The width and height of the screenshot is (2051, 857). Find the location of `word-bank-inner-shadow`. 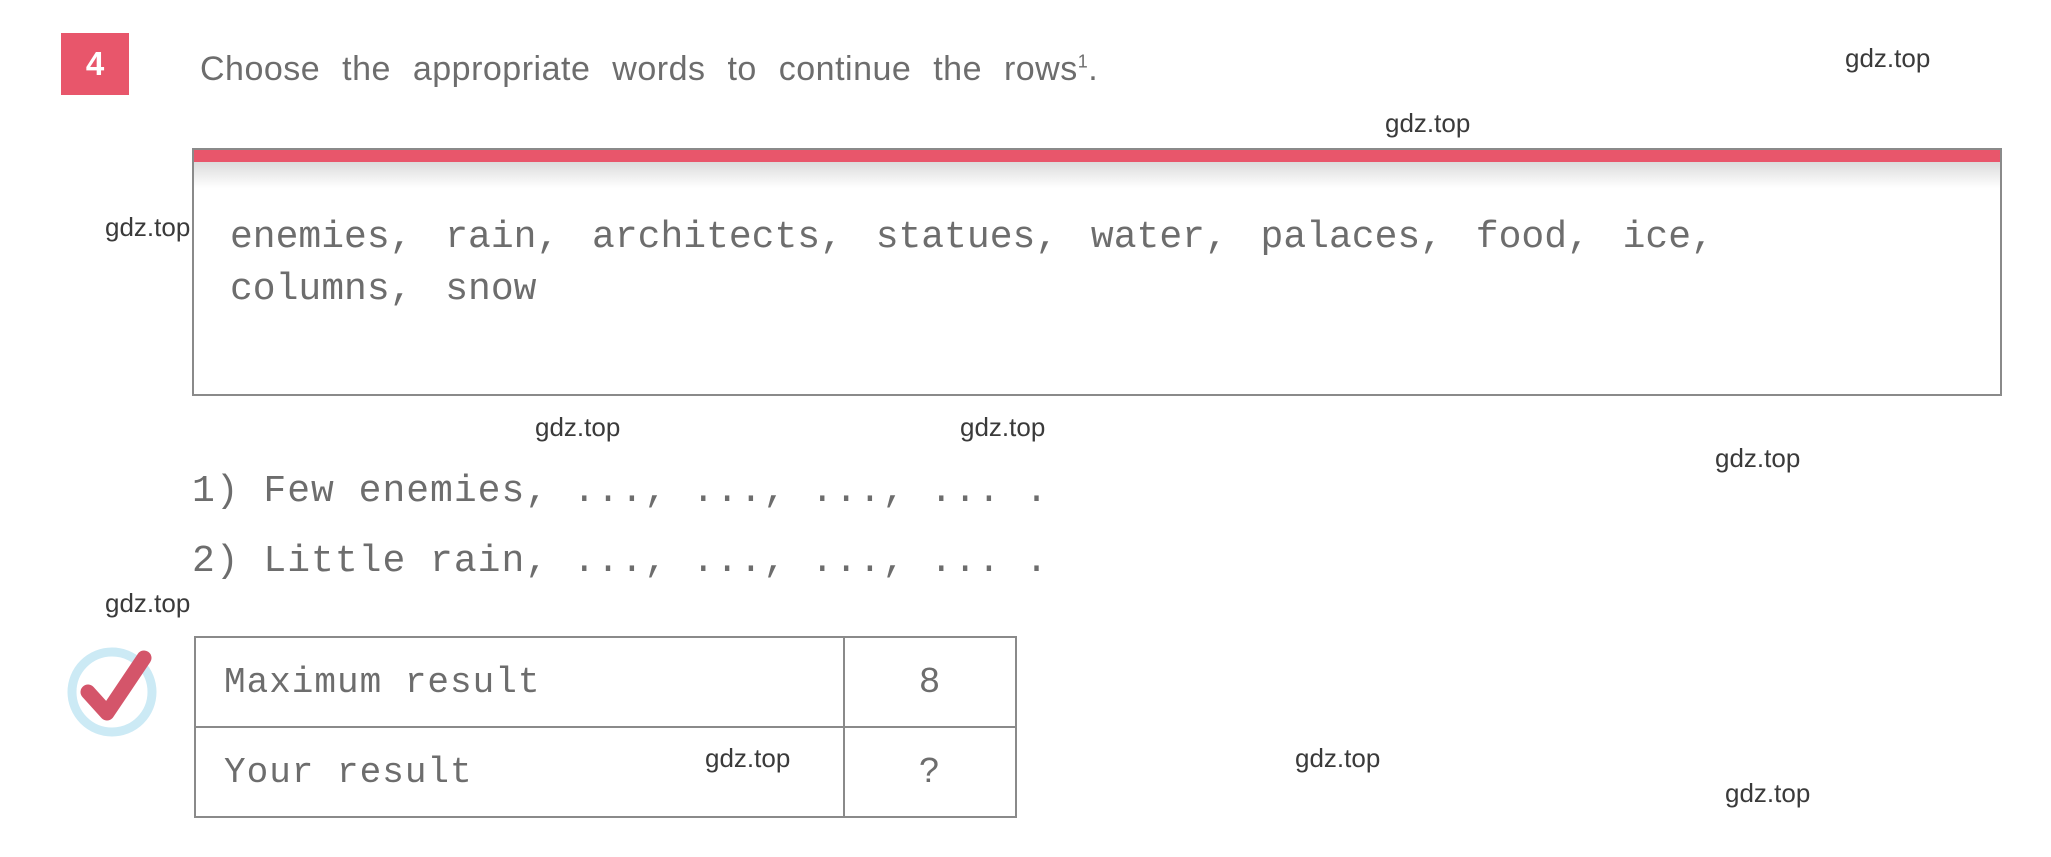

word-bank-inner-shadow is located at coordinates (1097, 175).